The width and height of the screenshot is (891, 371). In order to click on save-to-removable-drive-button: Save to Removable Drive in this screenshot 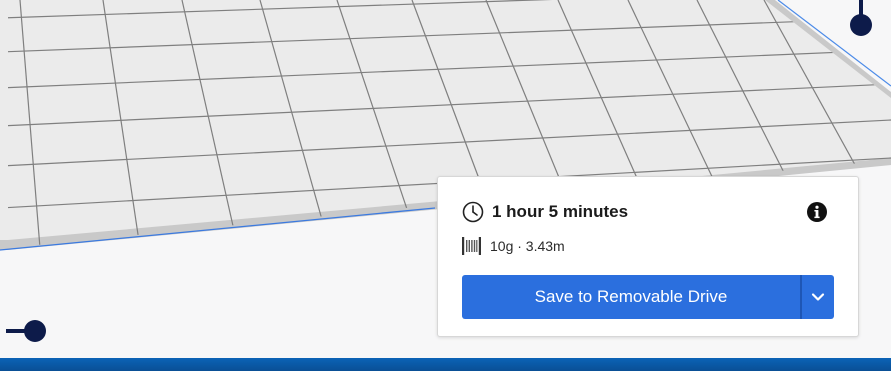, I will do `click(631, 297)`.